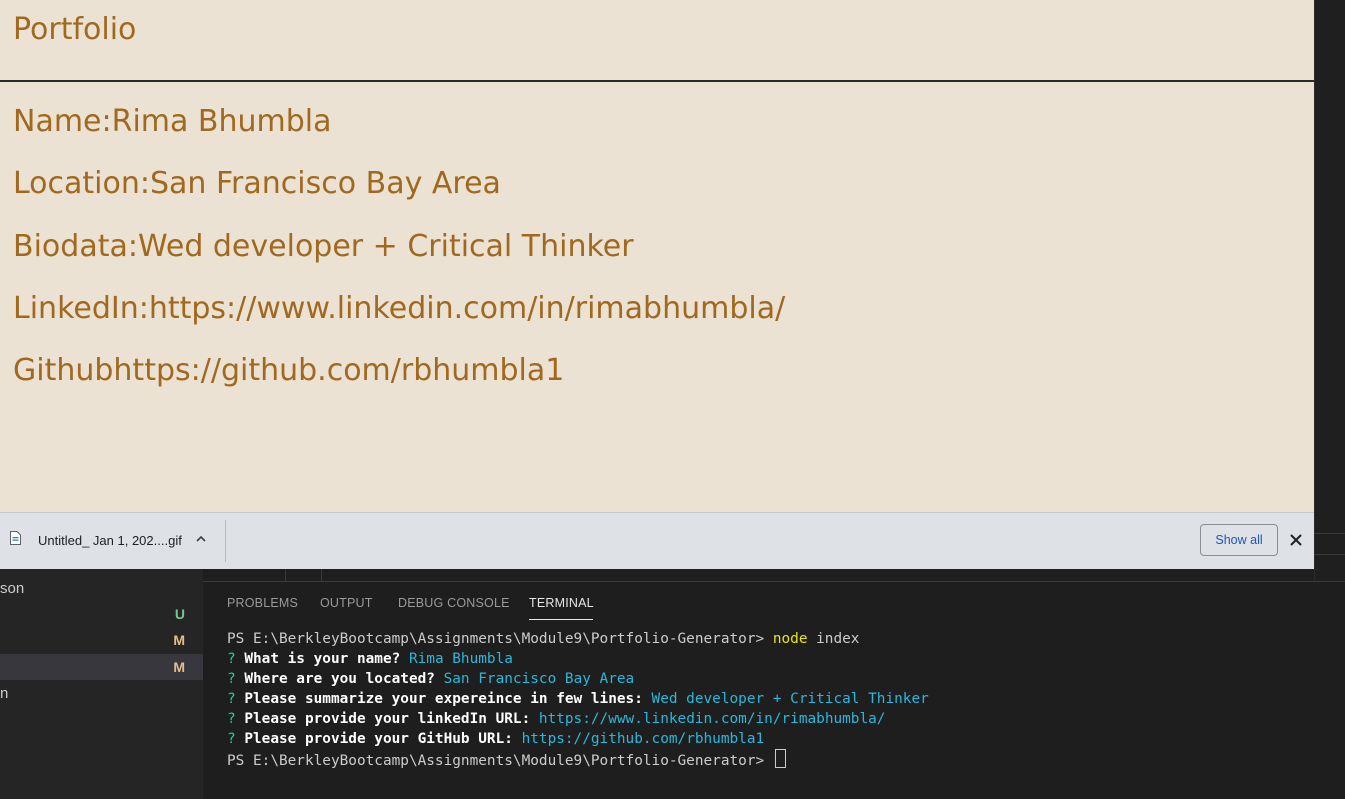 This screenshot has width=1345, height=799. What do you see at coordinates (75, 29) in the screenshot?
I see `page-title: Portfolio` at bounding box center [75, 29].